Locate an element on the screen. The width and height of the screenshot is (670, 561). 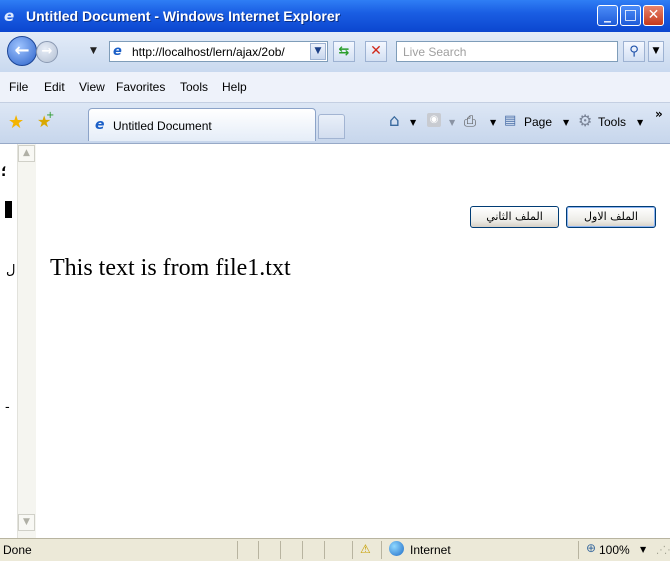
file1-button: الملف الاول is located at coordinates (611, 217).